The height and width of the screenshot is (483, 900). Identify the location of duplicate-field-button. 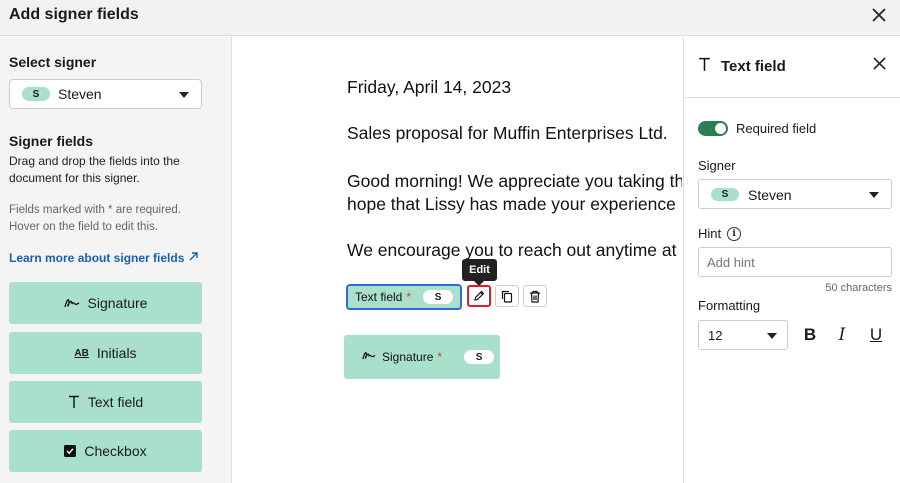
(507, 296).